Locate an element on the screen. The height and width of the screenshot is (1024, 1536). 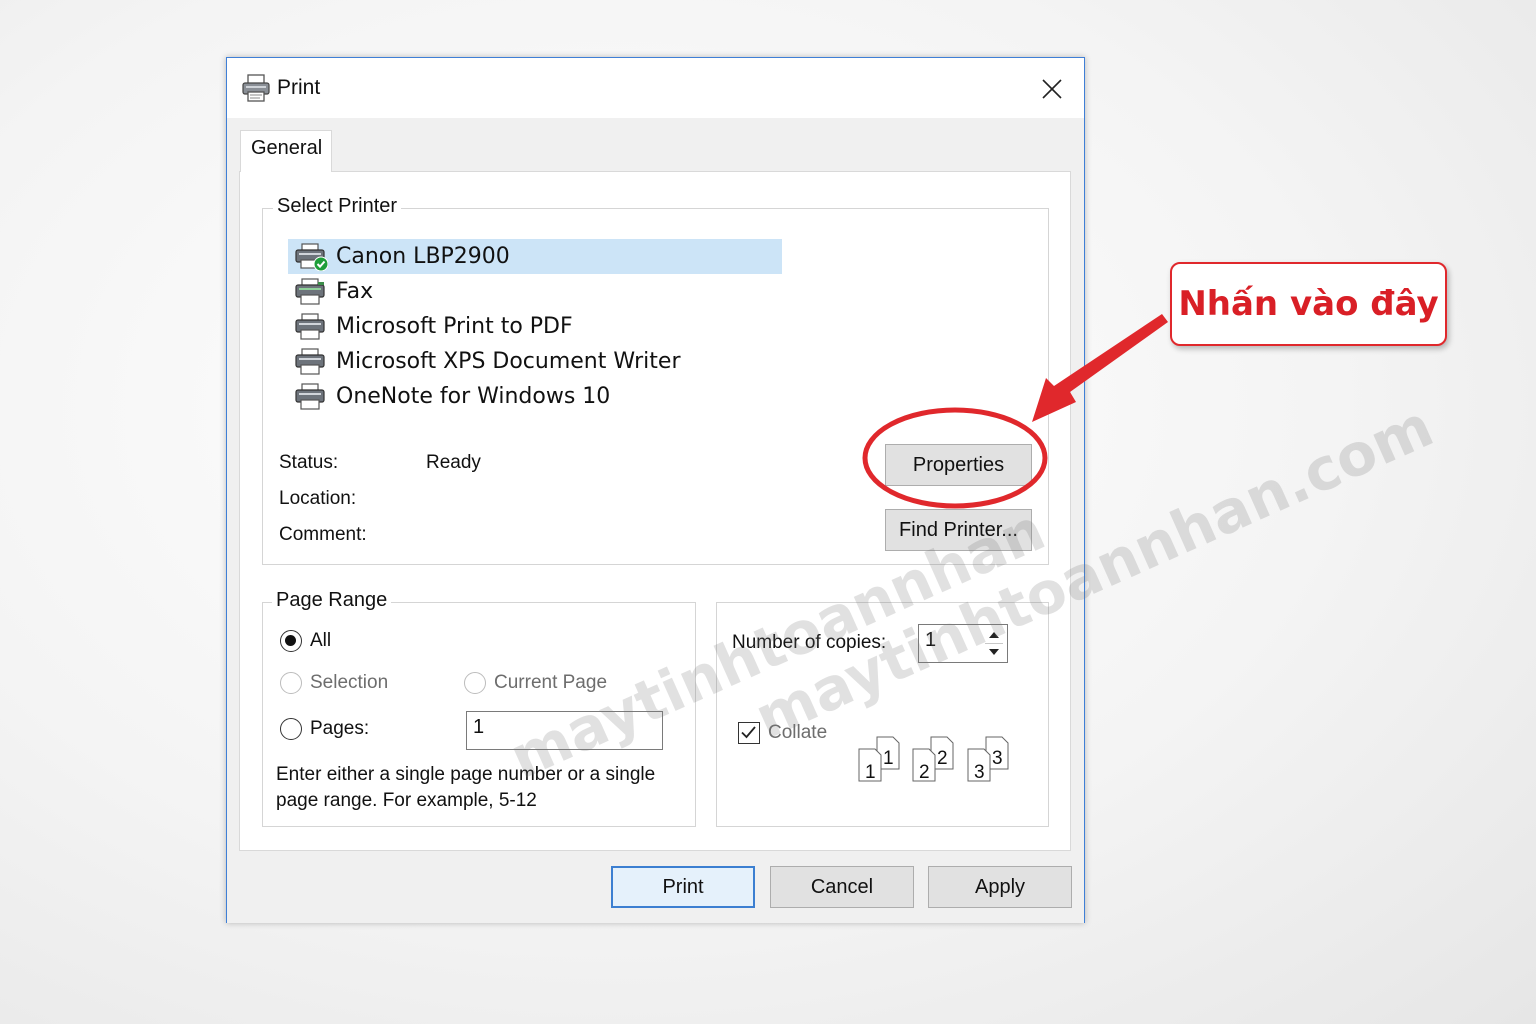
copies-group: Number of copies: 1 Collate 1 1 2 2 3 3 is located at coordinates (882, 714).